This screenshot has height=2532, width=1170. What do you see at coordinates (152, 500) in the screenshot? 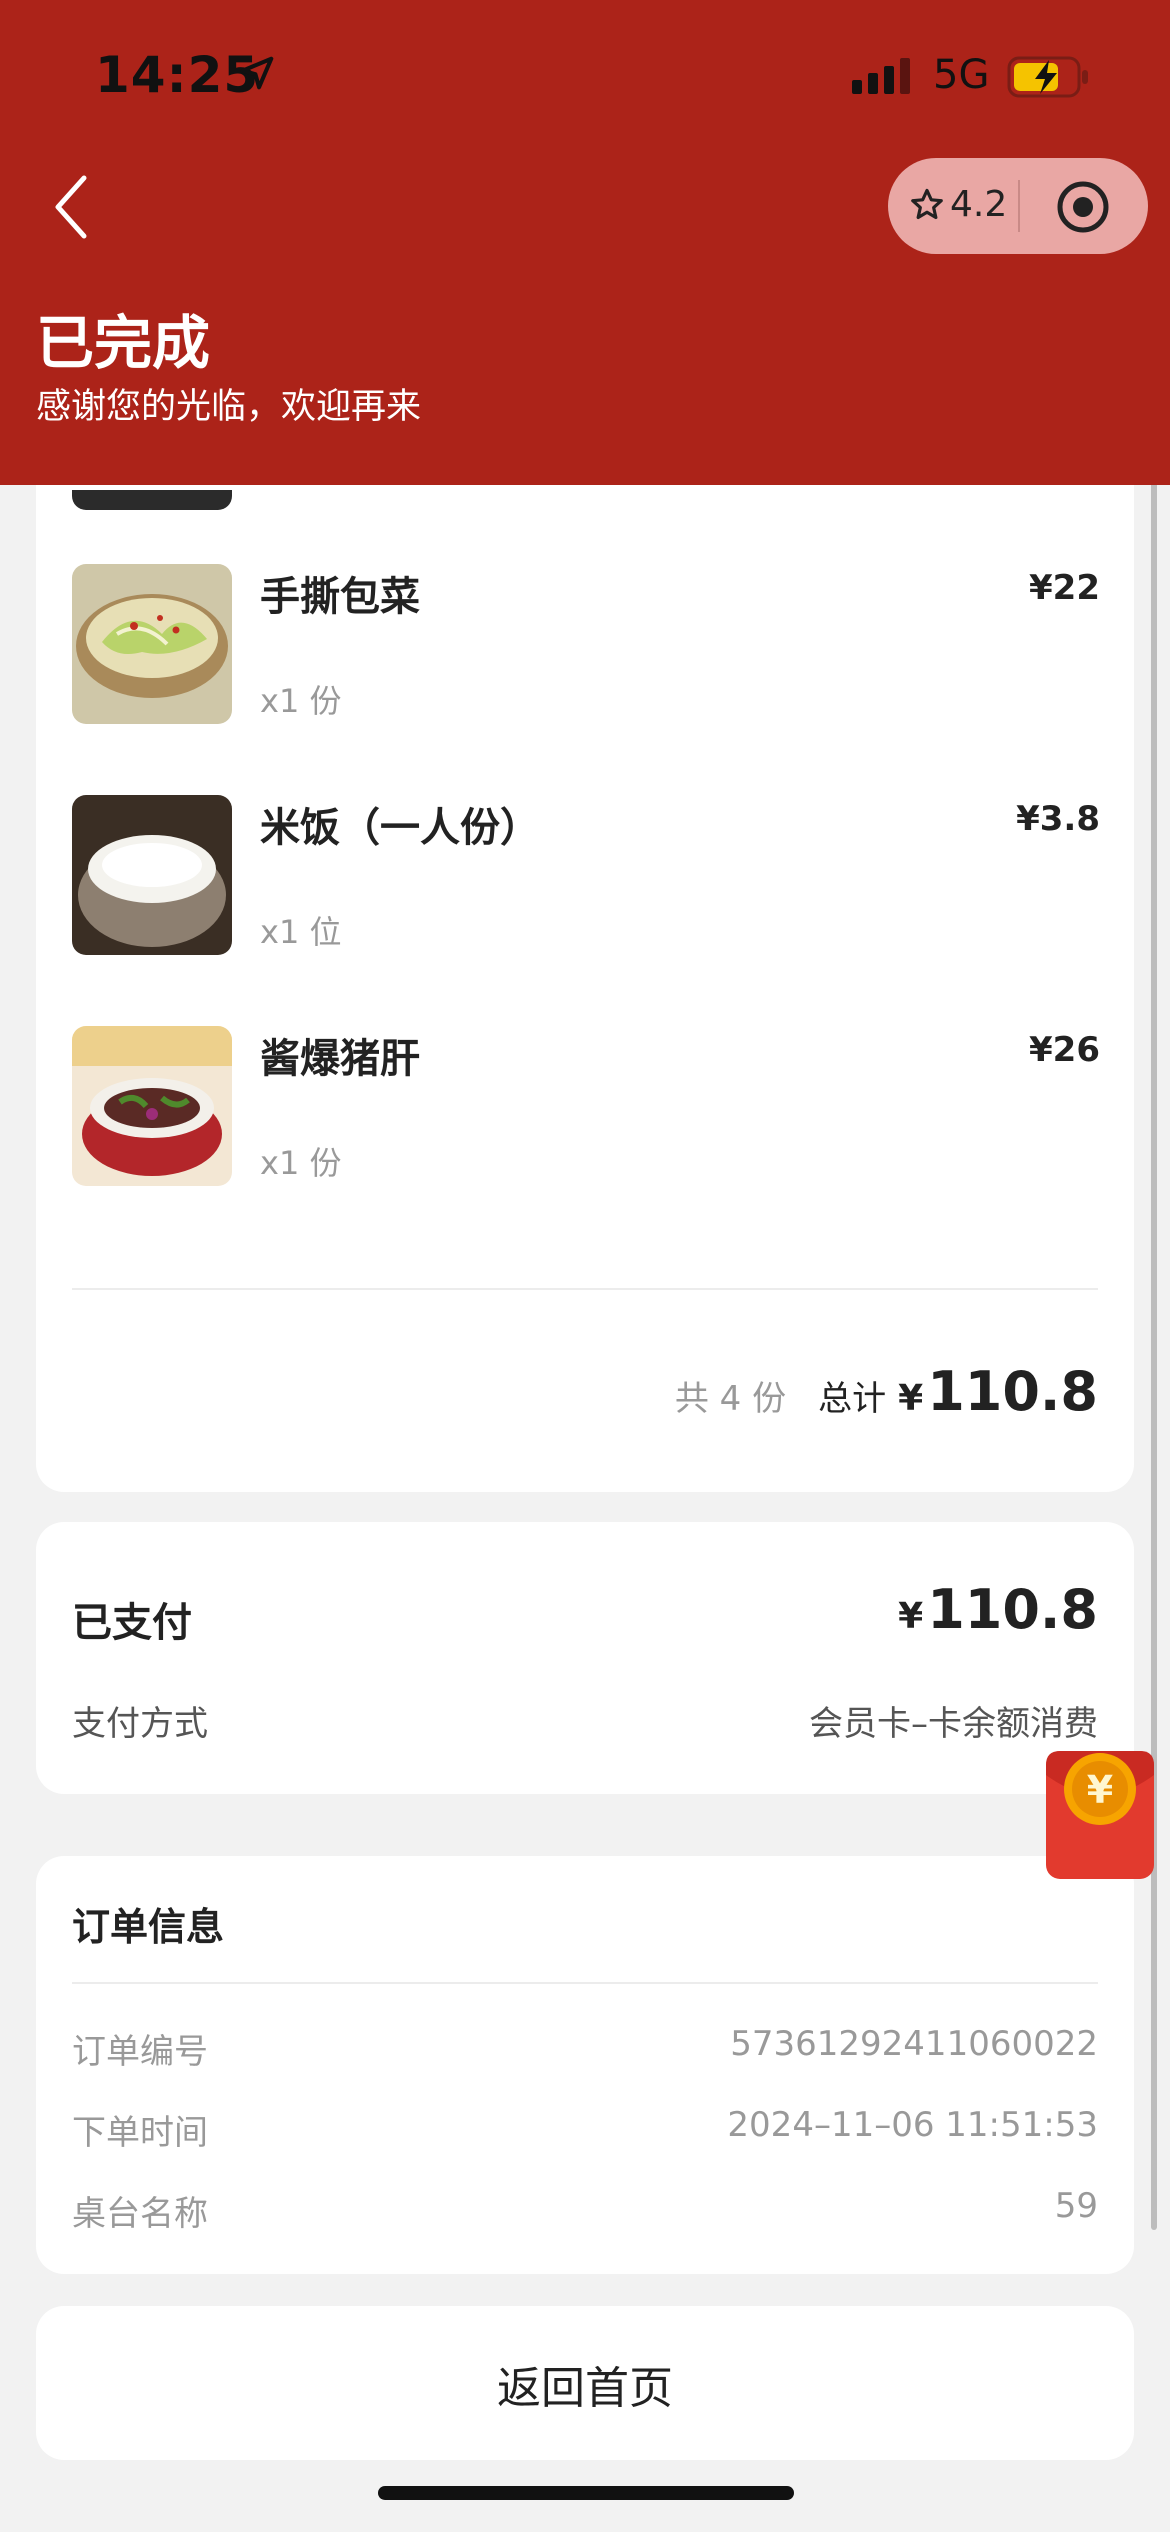
I see `item-thumbnail-partial` at bounding box center [152, 500].